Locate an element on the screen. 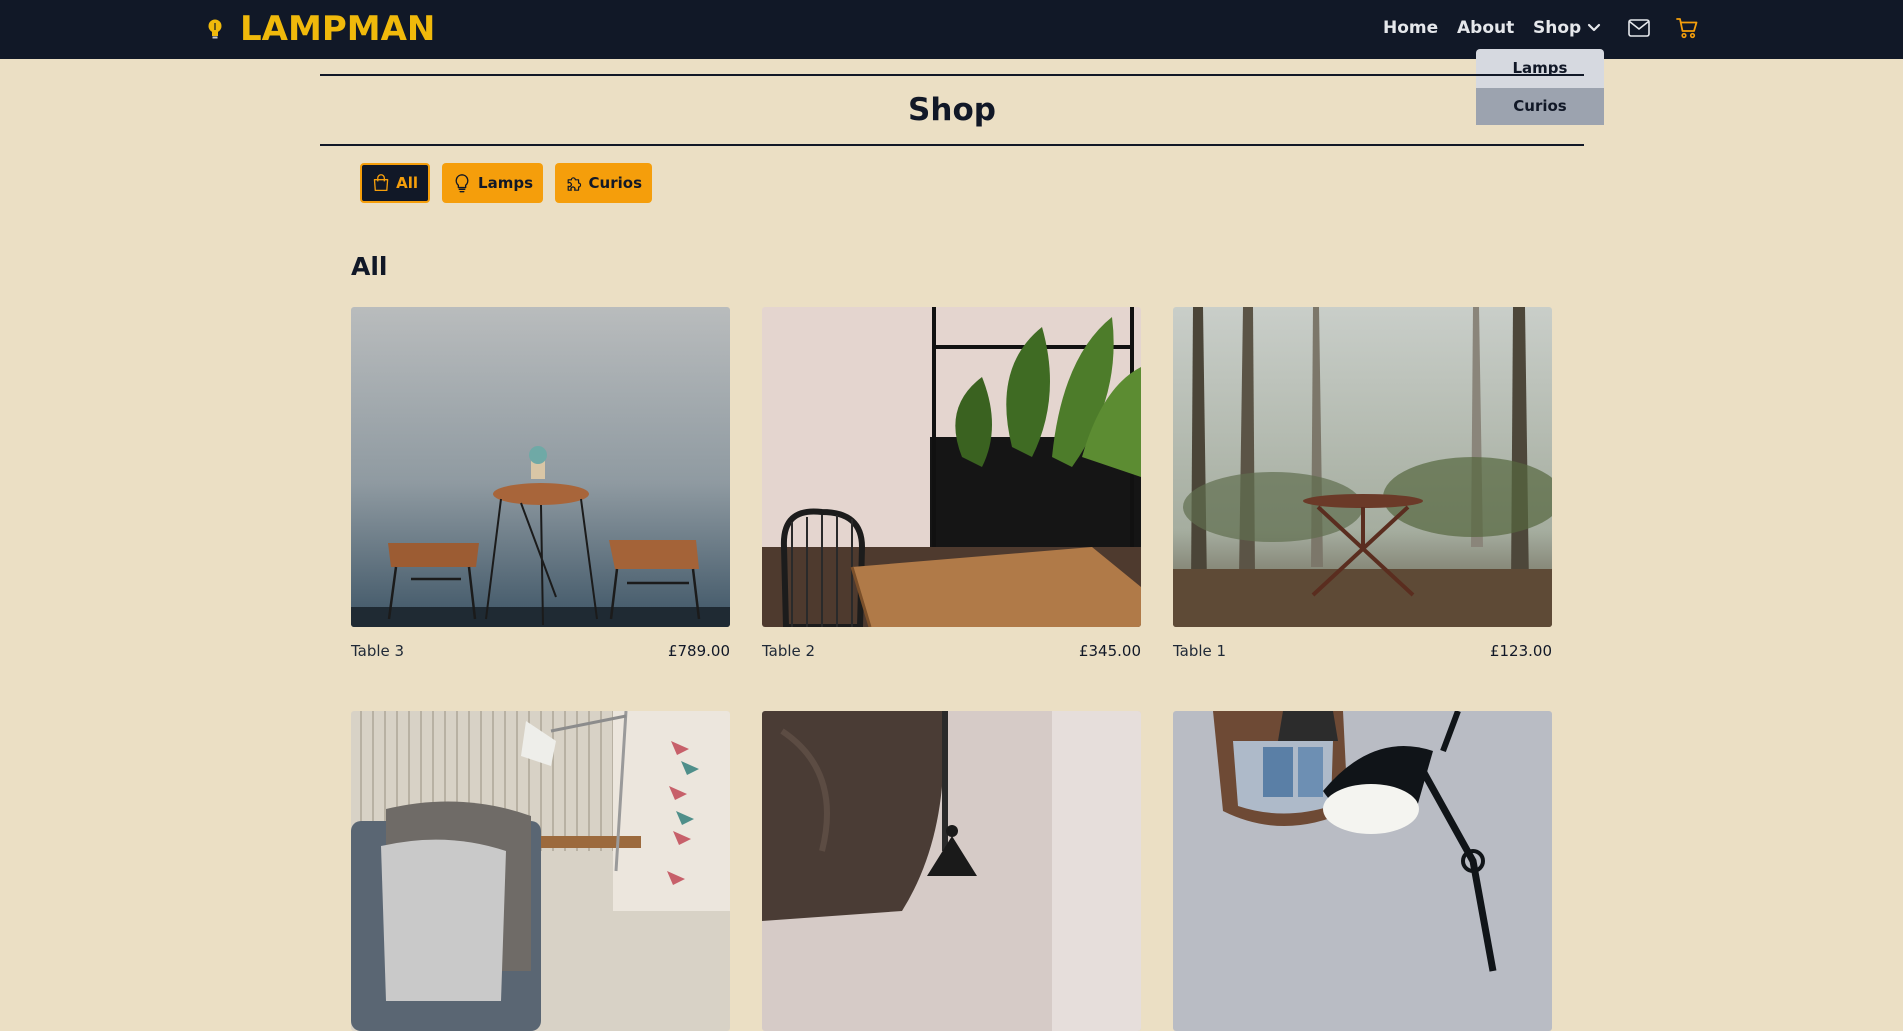  cart-icon is located at coordinates (1687, 28).